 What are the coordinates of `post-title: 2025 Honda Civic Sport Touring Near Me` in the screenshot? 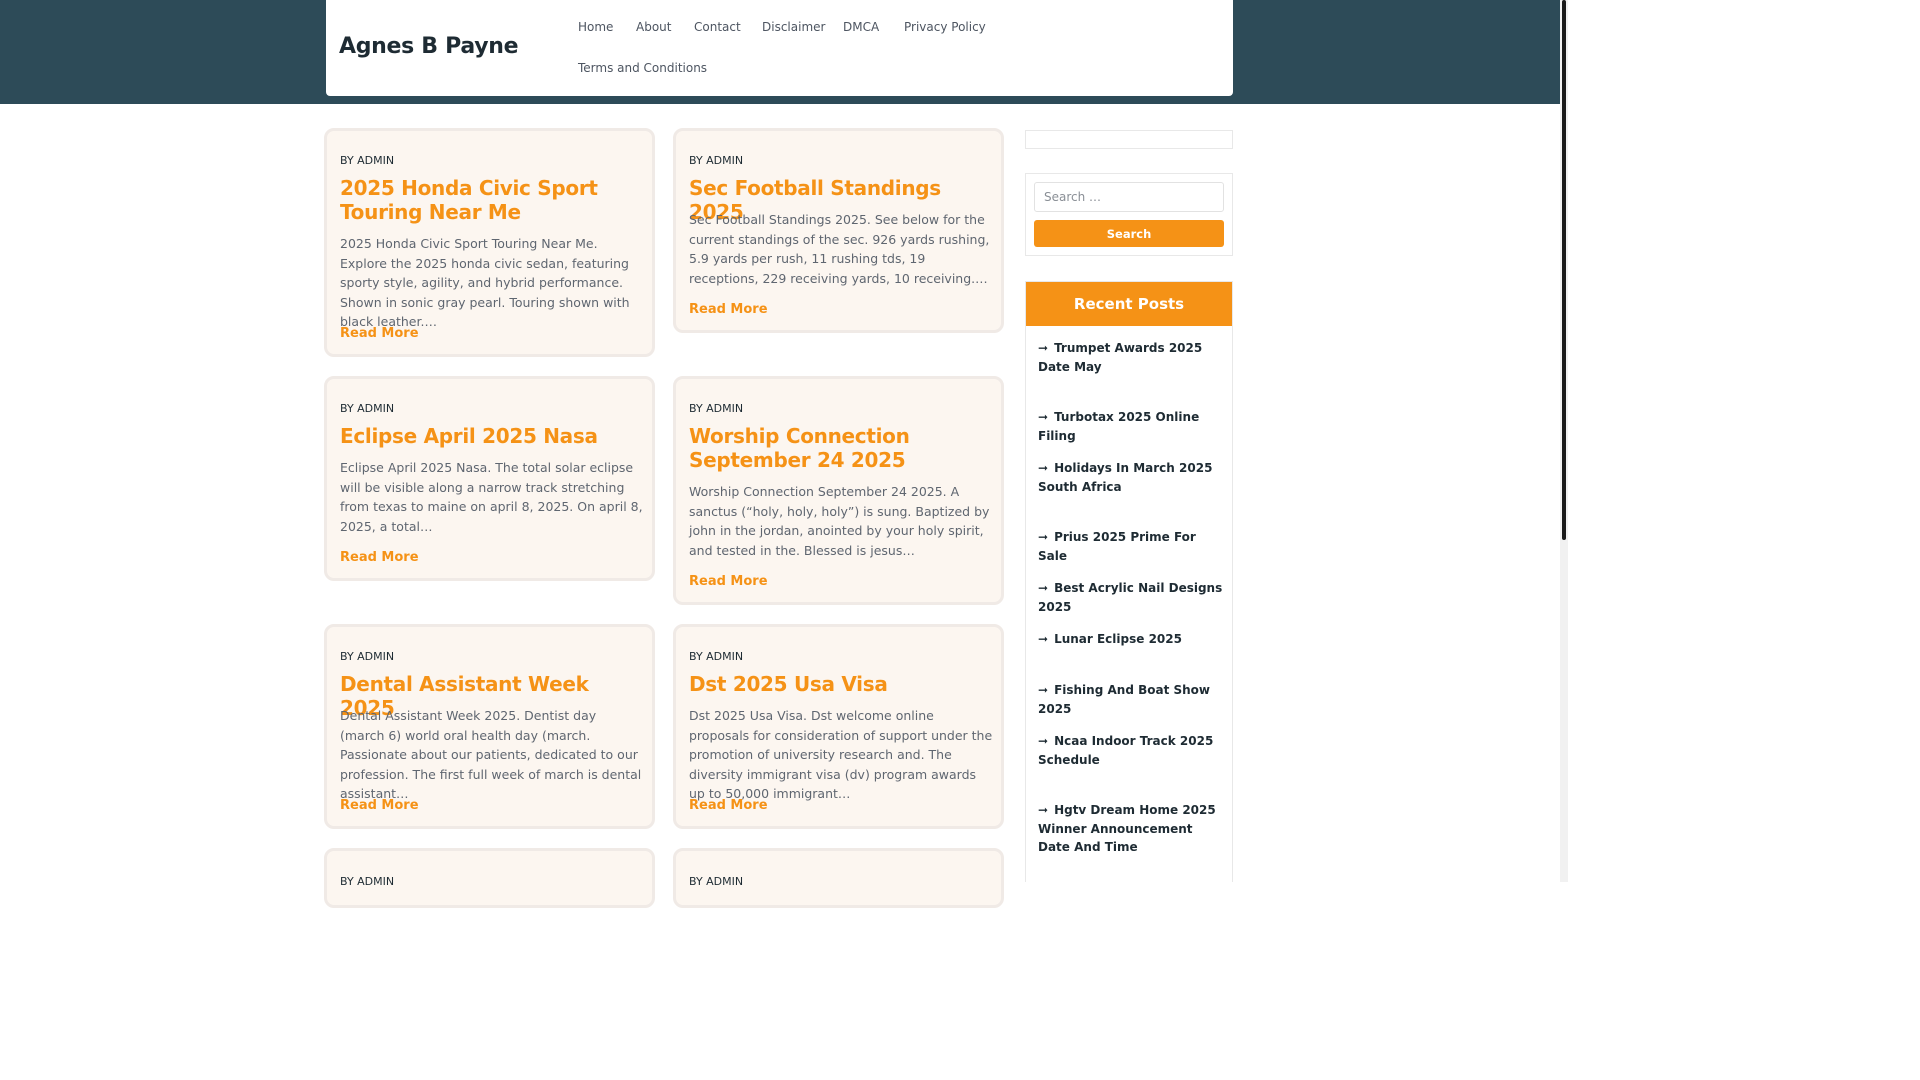 It's located at (492, 200).